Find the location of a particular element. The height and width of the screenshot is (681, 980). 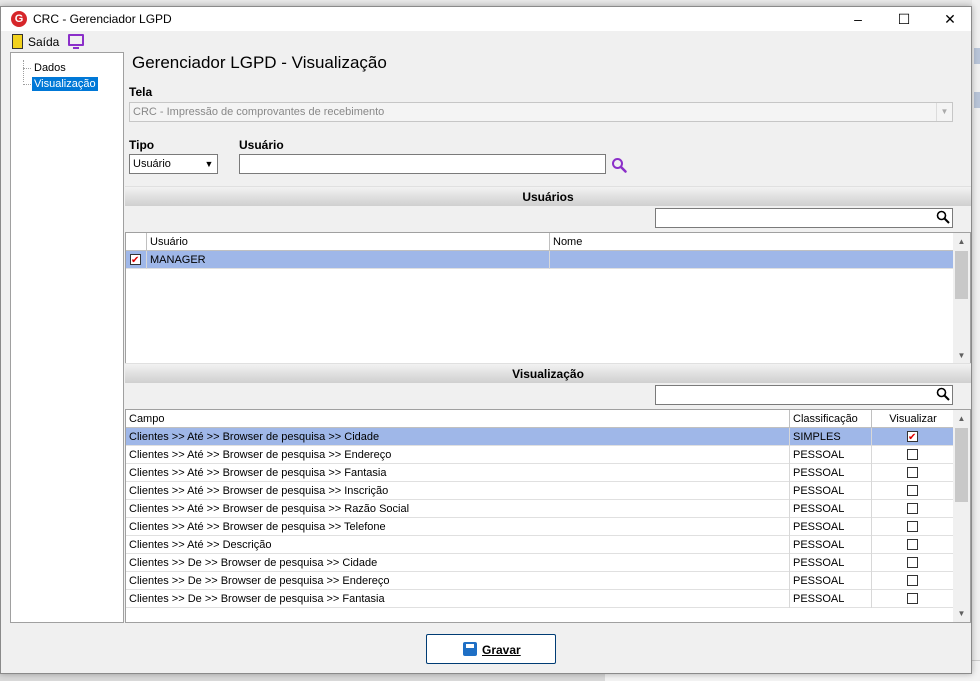

cell-nome is located at coordinates (752, 260).